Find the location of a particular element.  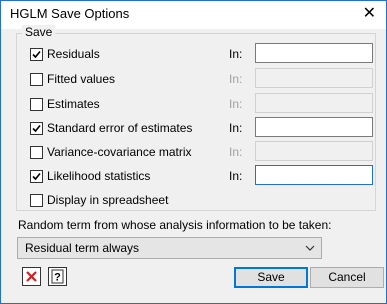

fitted-values-in-field is located at coordinates (314, 78).